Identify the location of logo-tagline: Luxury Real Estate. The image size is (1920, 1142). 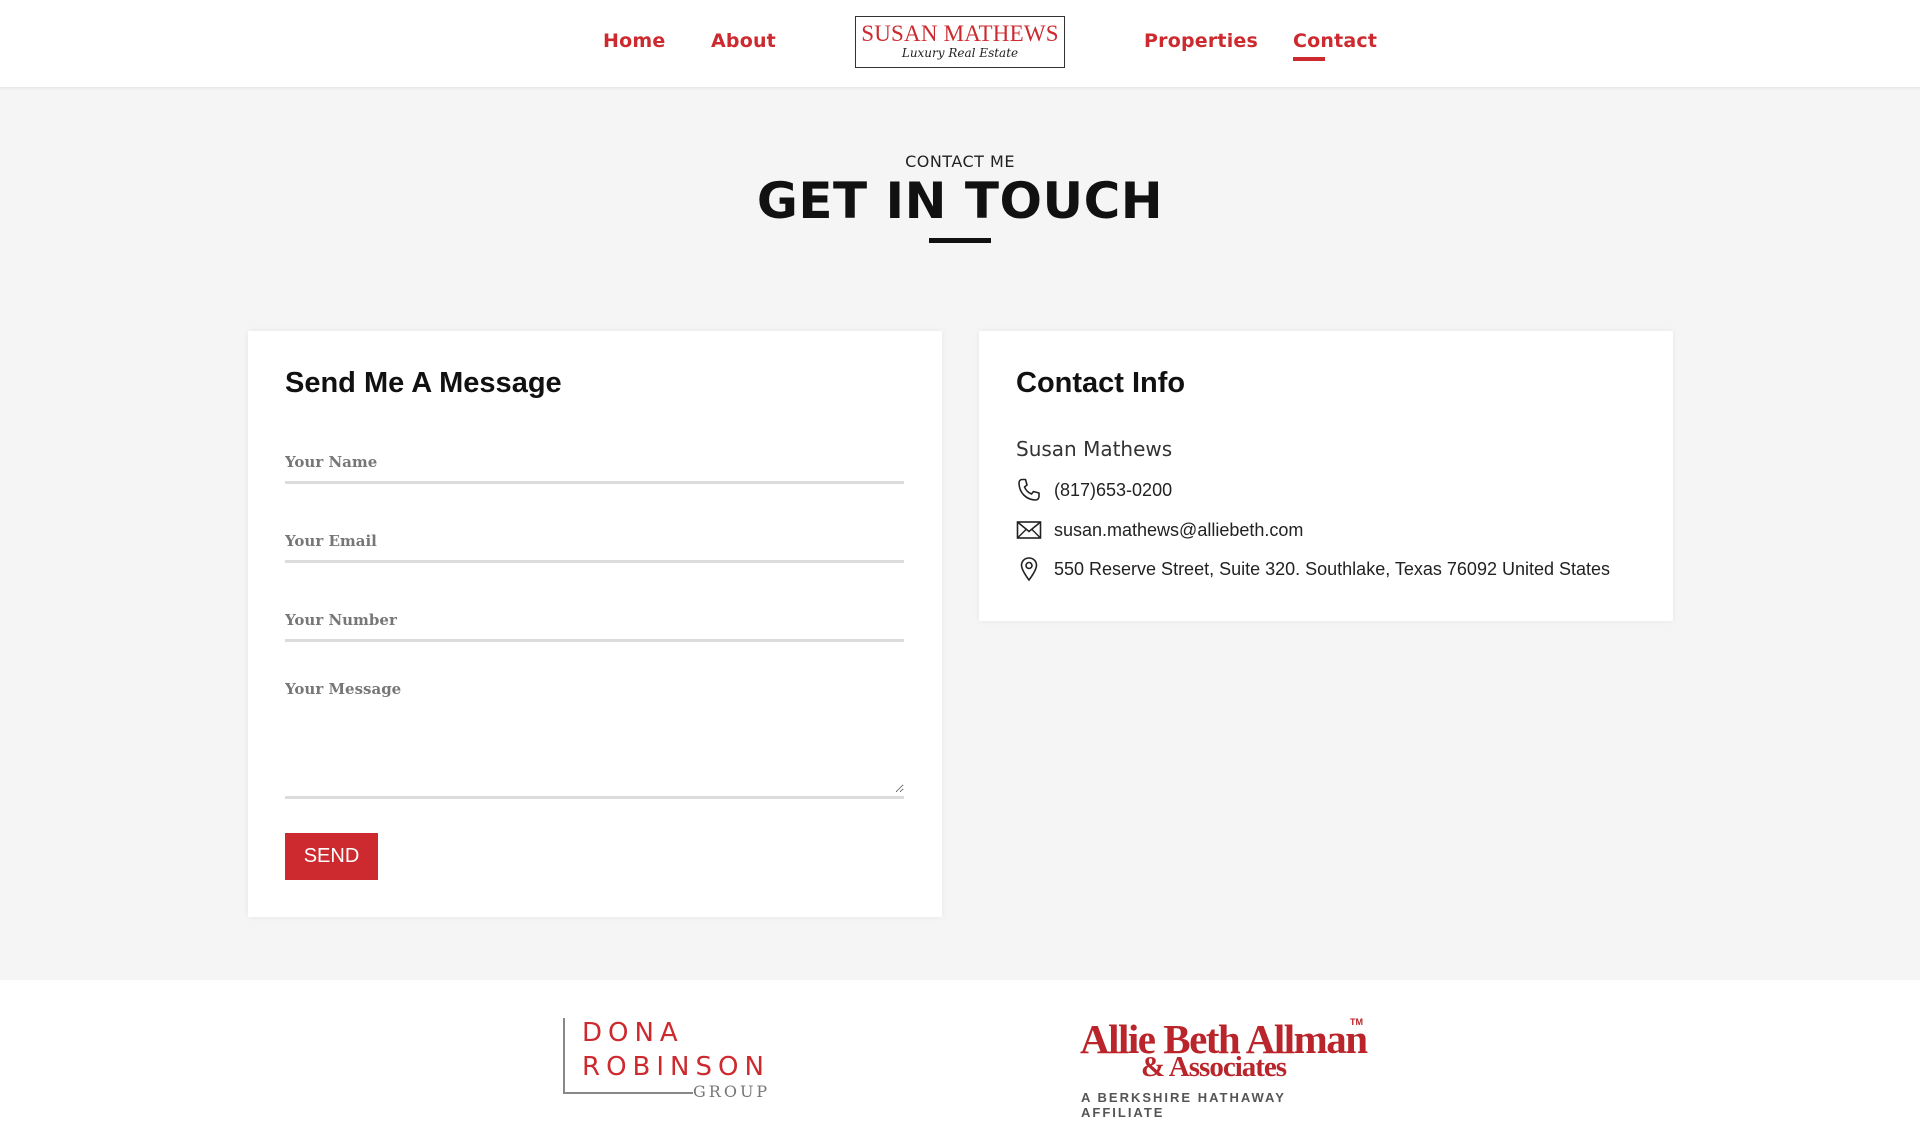
(960, 53).